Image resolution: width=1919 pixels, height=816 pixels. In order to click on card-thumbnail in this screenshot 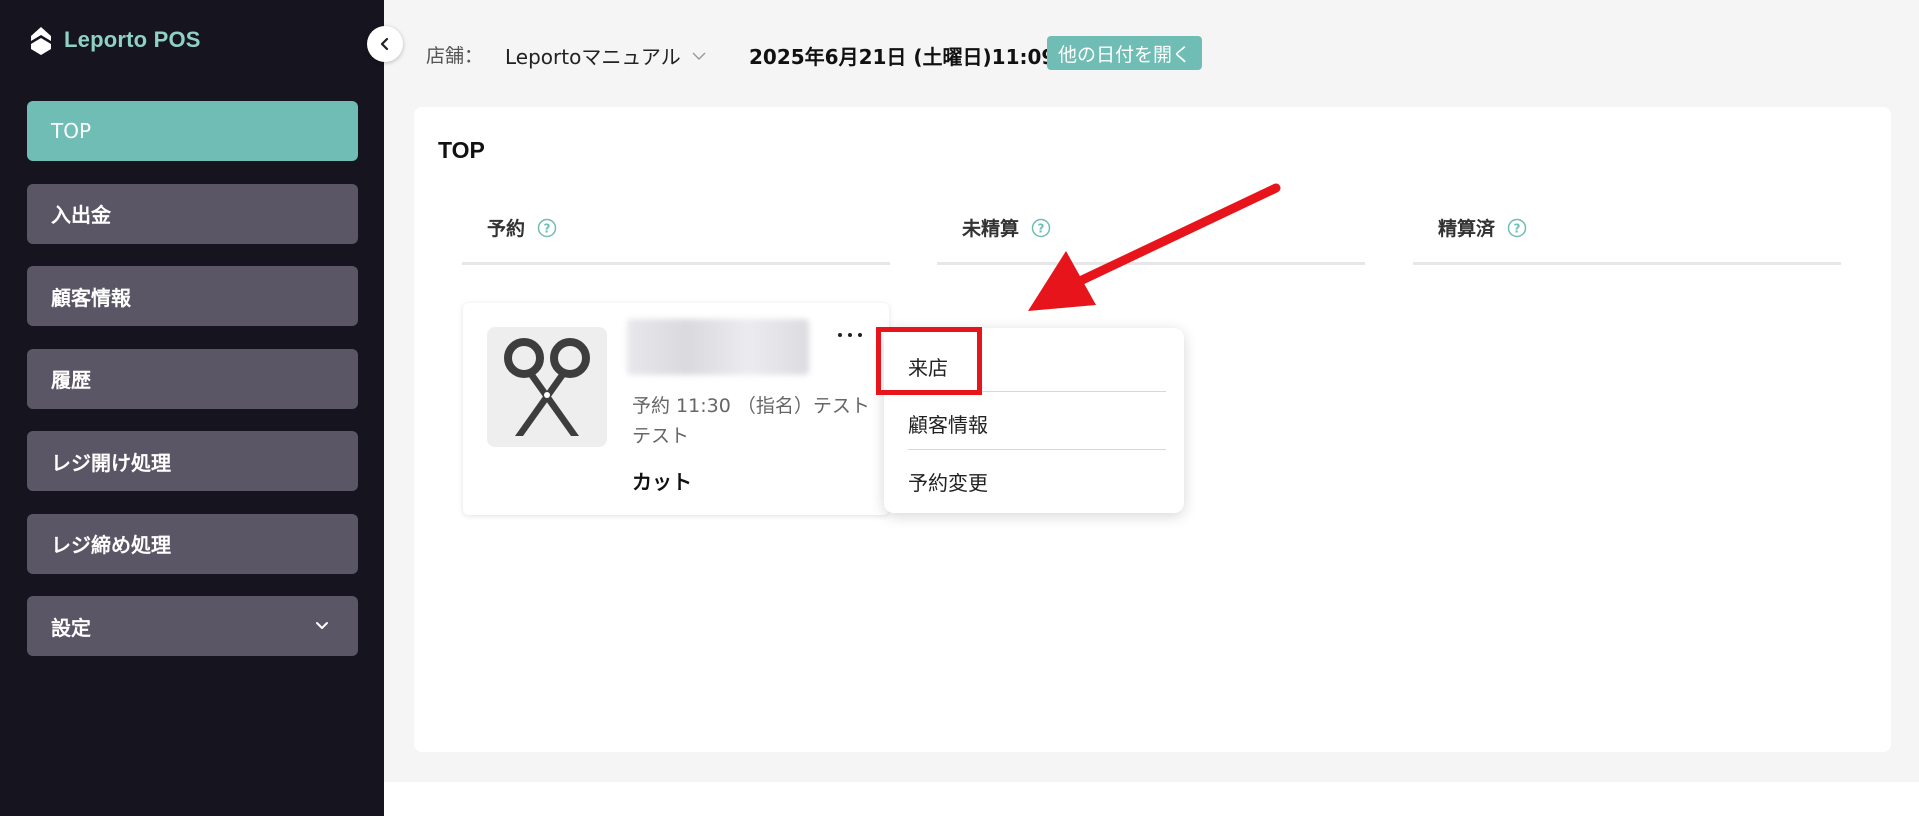, I will do `click(547, 387)`.